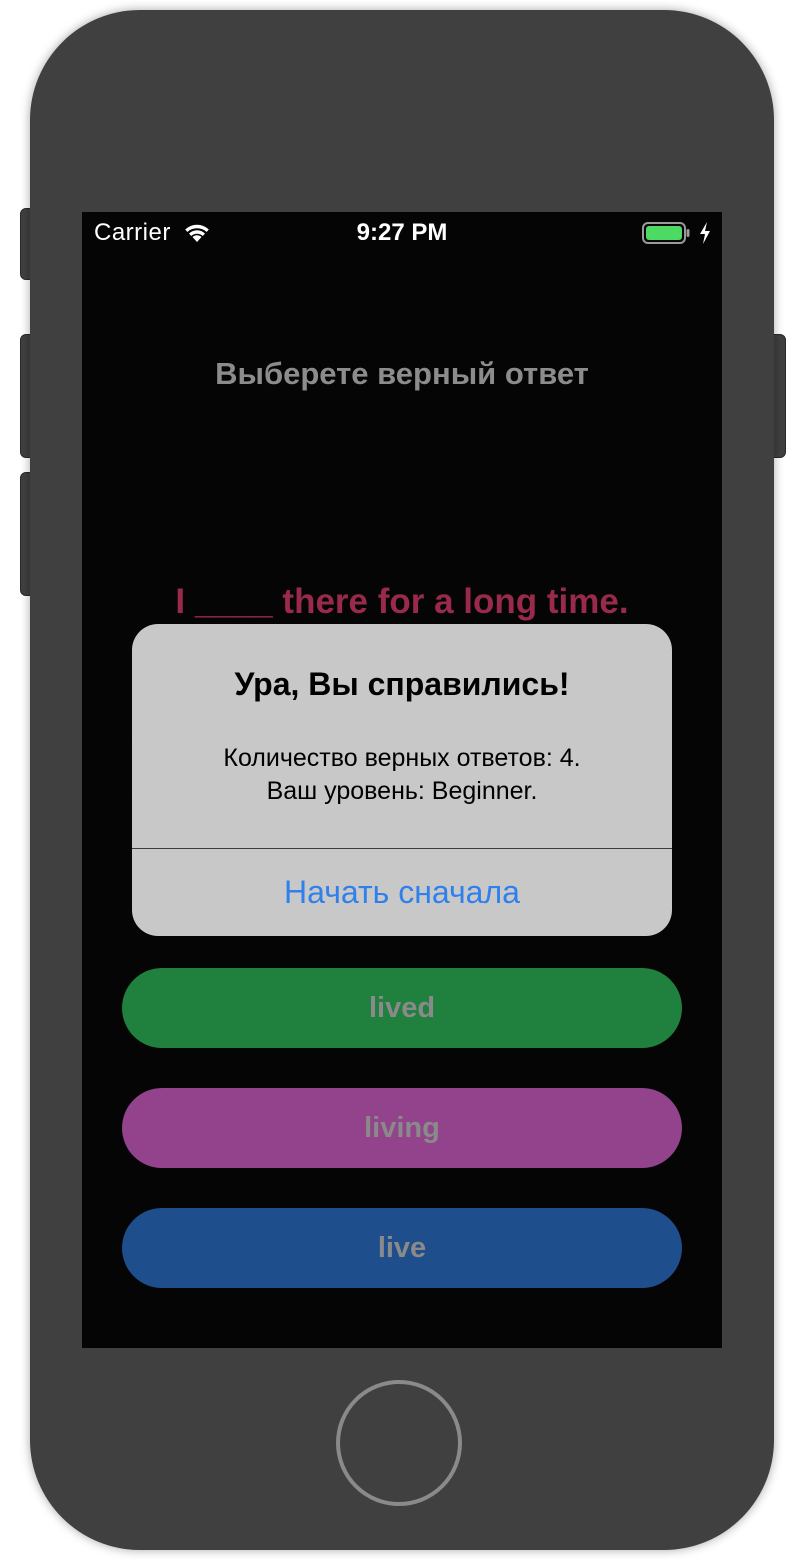 The image size is (804, 1560). I want to click on home-button, so click(399, 1443).